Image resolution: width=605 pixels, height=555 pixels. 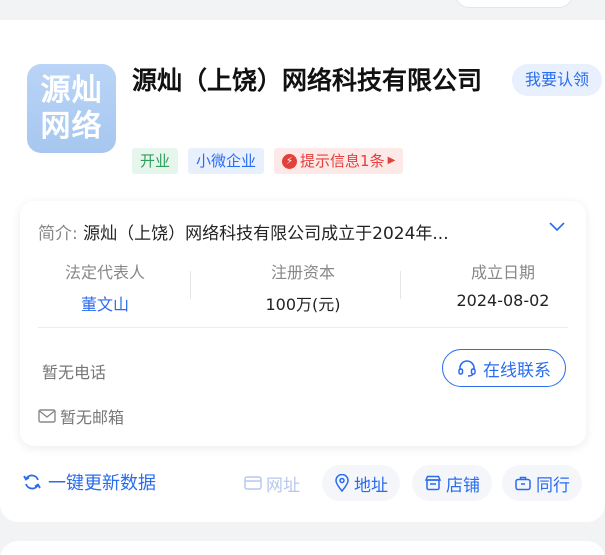 I want to click on status-tag: 开业, so click(x=155, y=161).